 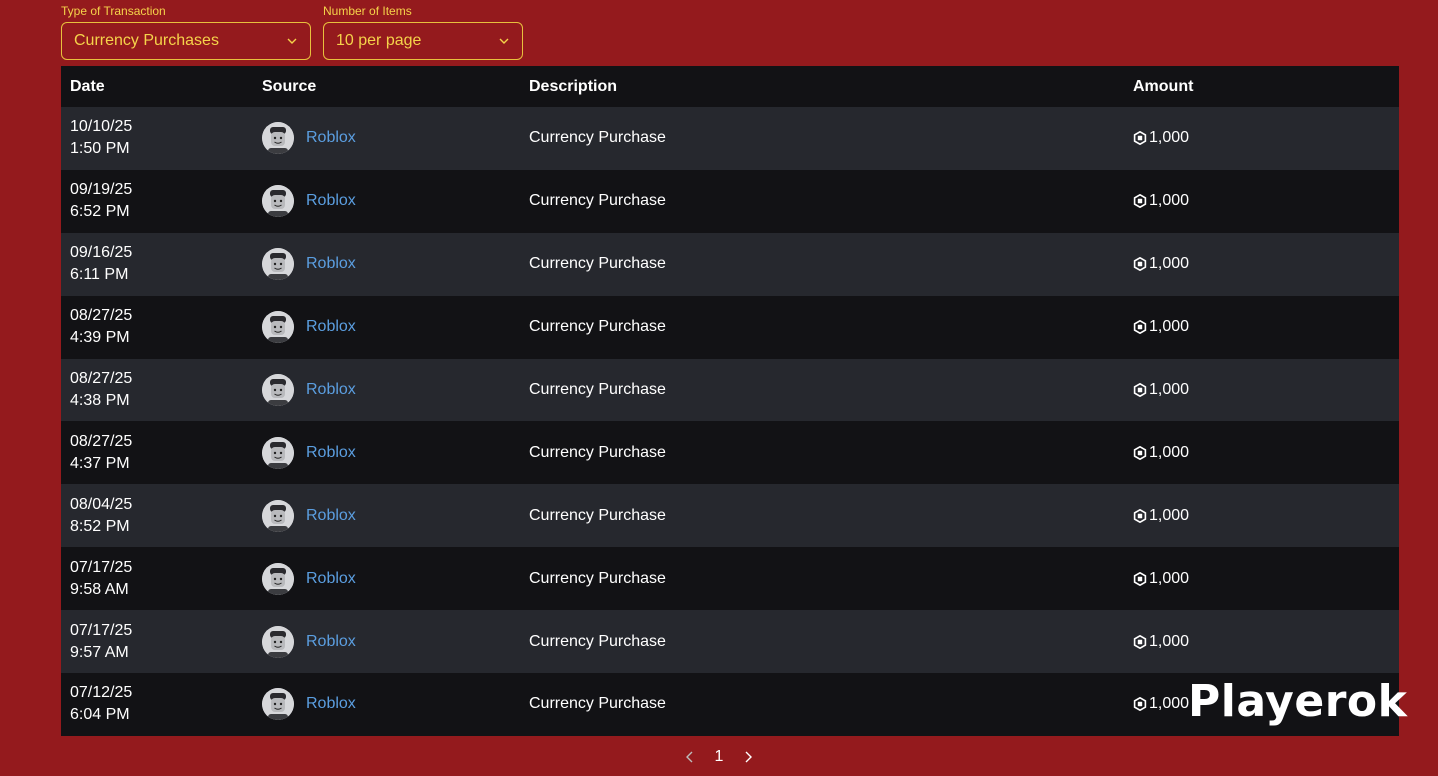 I want to click on header-description: Description, so click(x=573, y=86).